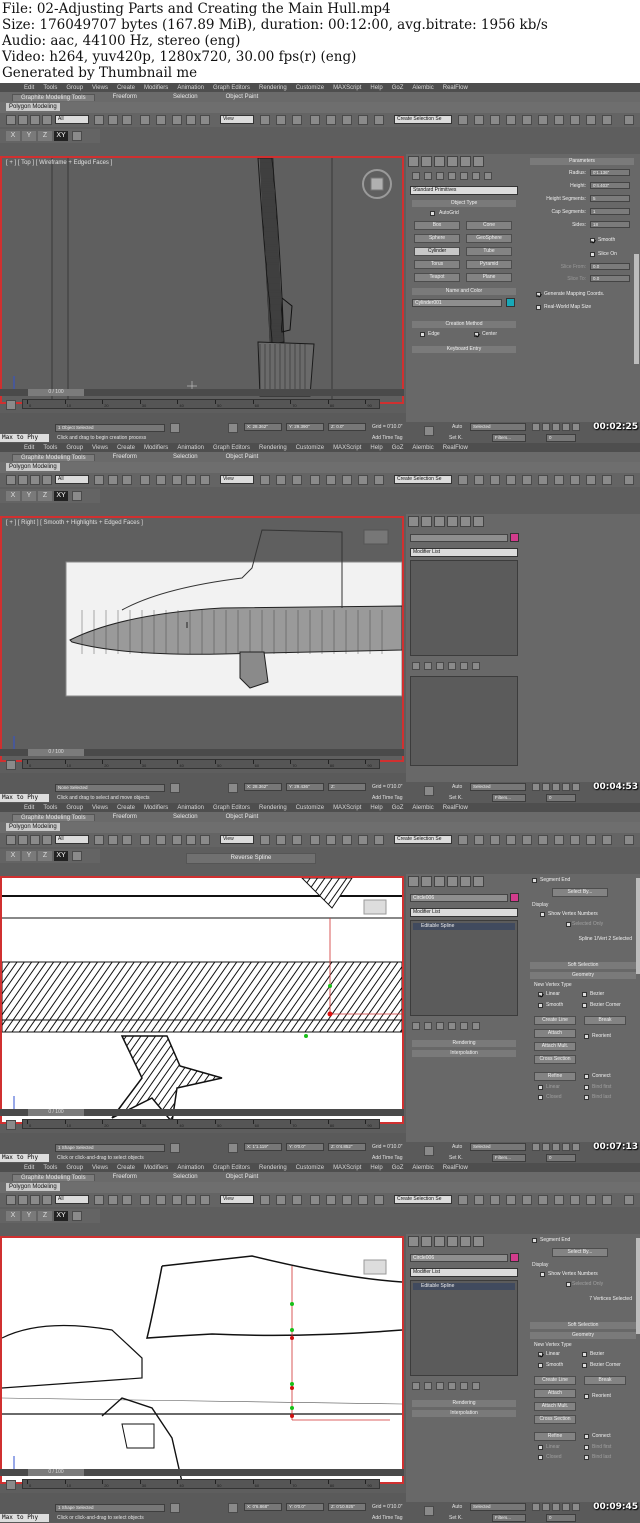  What do you see at coordinates (456, 1158) in the screenshot?
I see `set-key-label: Set K.` at bounding box center [456, 1158].